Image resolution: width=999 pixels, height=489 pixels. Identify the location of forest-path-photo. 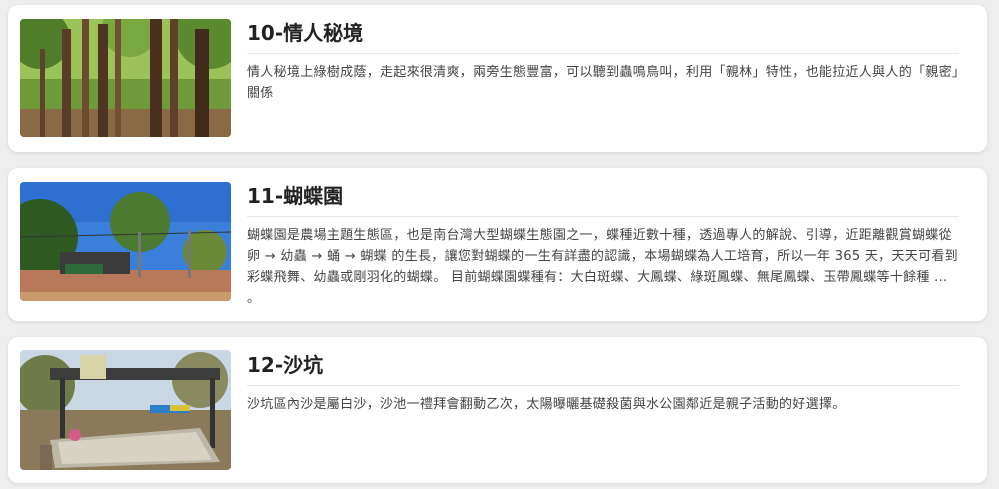
(125, 78).